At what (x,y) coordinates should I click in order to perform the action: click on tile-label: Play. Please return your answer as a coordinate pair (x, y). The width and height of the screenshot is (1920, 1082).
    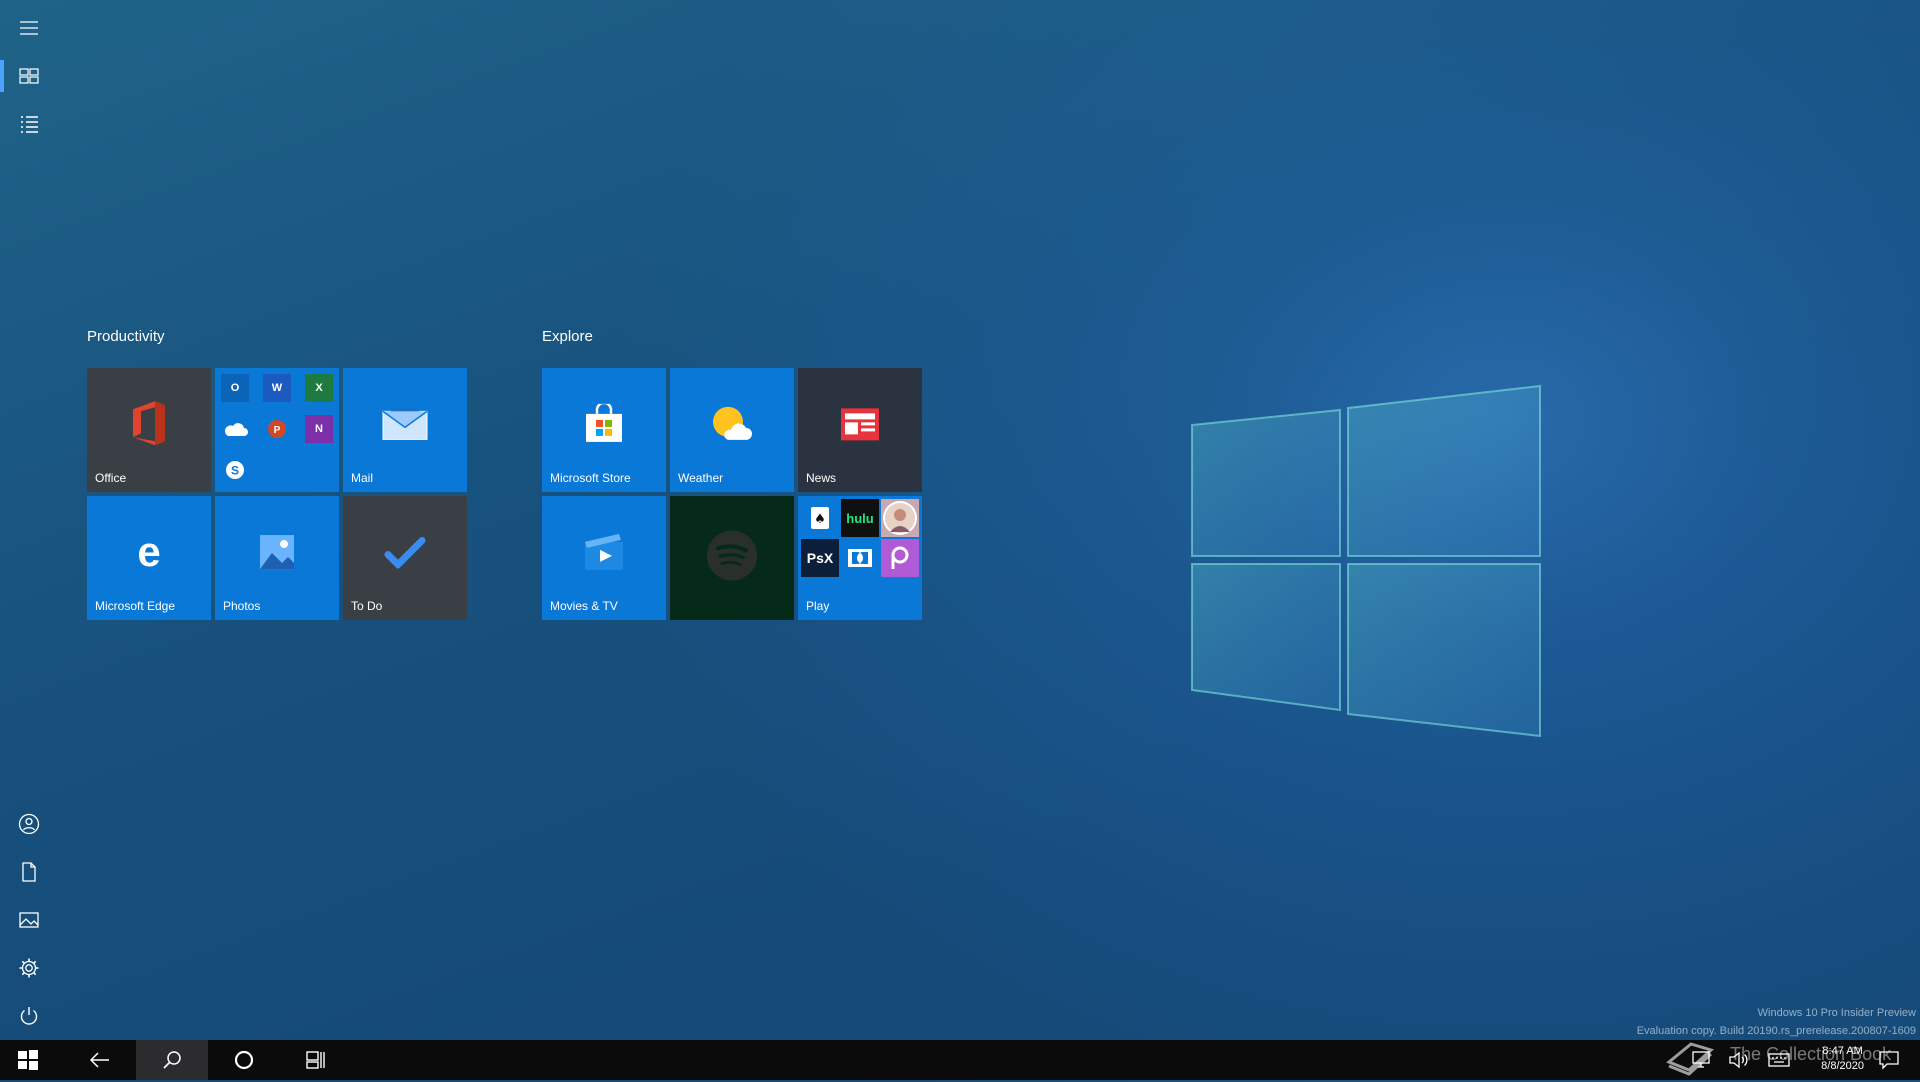
    Looking at the image, I should click on (818, 606).